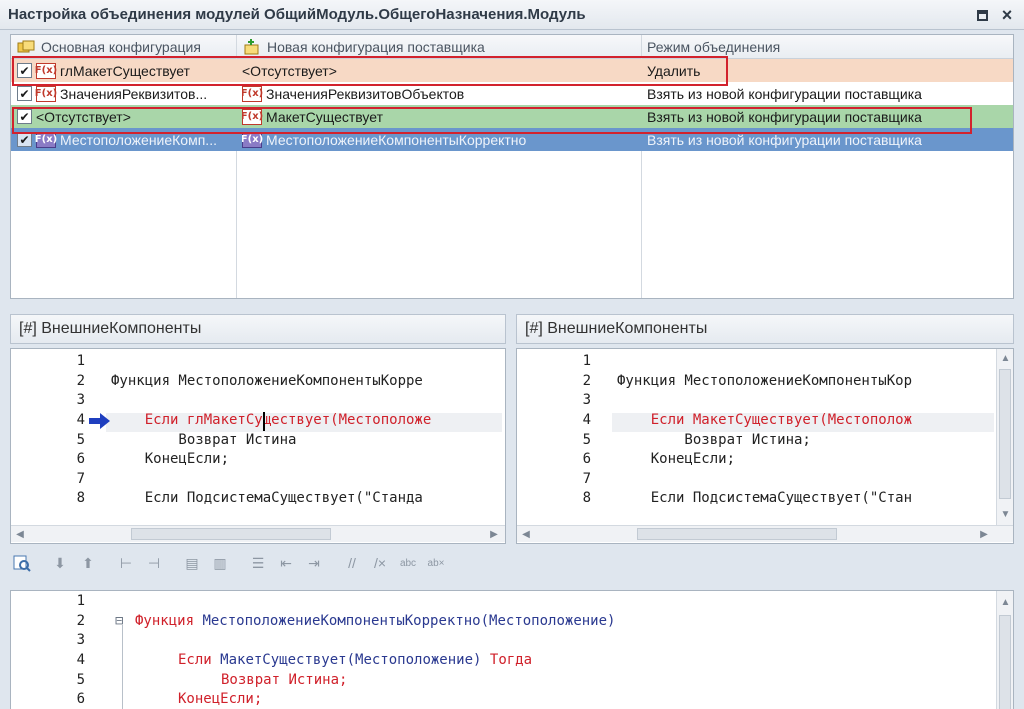 The width and height of the screenshot is (1024, 709). I want to click on line-number: 3, so click(80, 400).